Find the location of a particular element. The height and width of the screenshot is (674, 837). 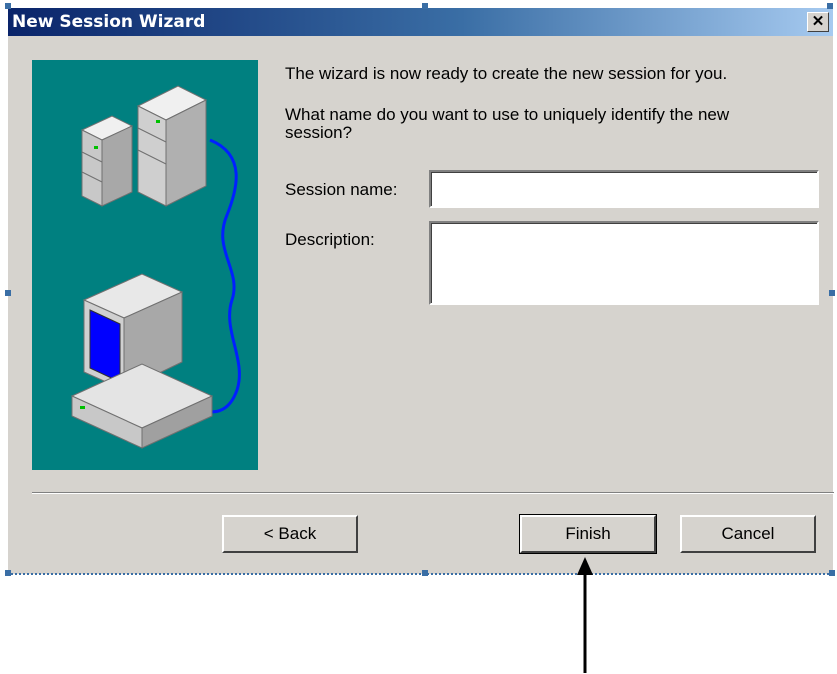

description-field is located at coordinates (624, 263).